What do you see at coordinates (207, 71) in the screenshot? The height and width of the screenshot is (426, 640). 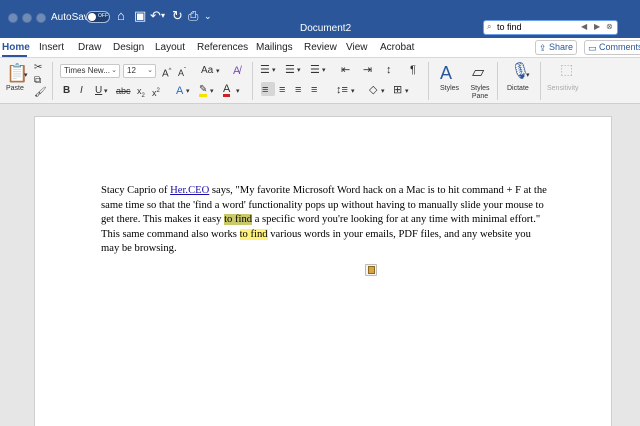 I see `change-case-icon: Aa` at bounding box center [207, 71].